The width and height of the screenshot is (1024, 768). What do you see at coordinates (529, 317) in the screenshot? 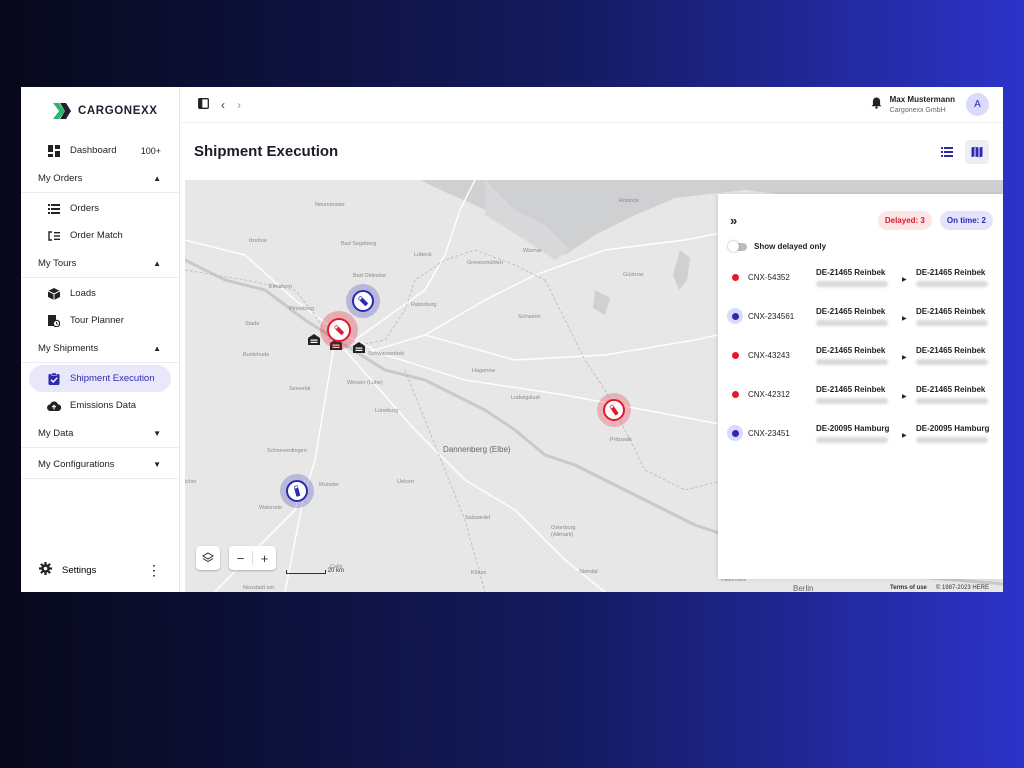
I see `place-label: Schwerin` at bounding box center [529, 317].